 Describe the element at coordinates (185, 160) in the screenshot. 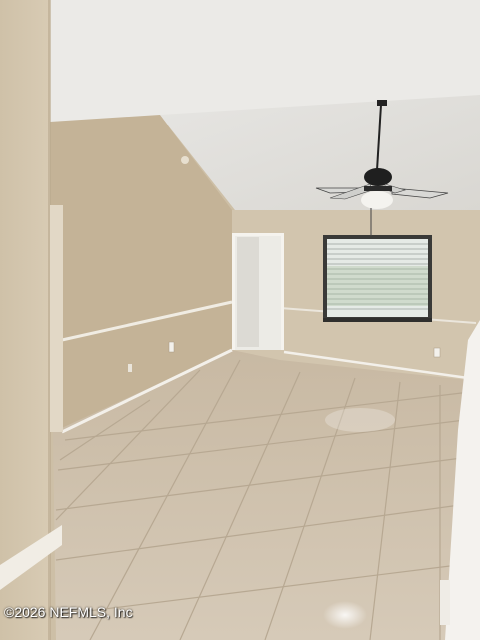

I see `smoke-detector` at that location.